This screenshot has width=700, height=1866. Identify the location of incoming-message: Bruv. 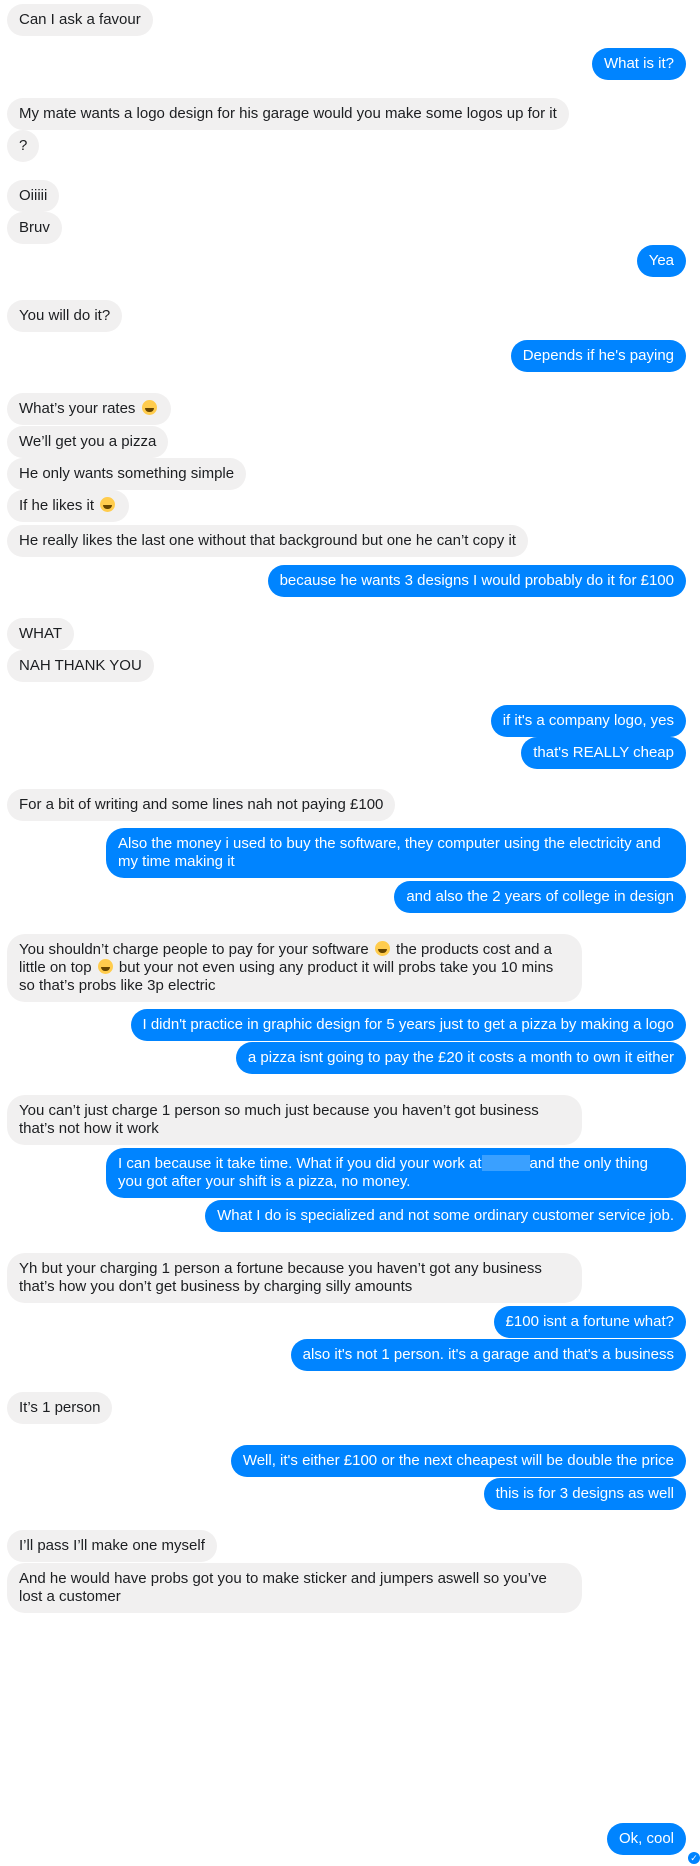
(34, 228).